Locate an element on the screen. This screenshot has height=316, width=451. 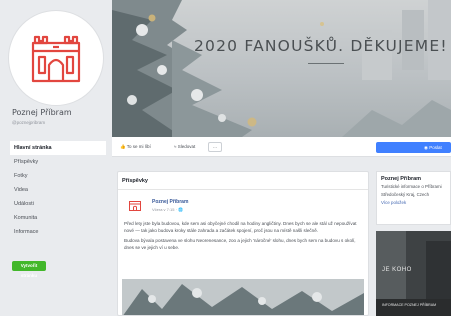
castle-logo-icon is located at coordinates (56, 59).